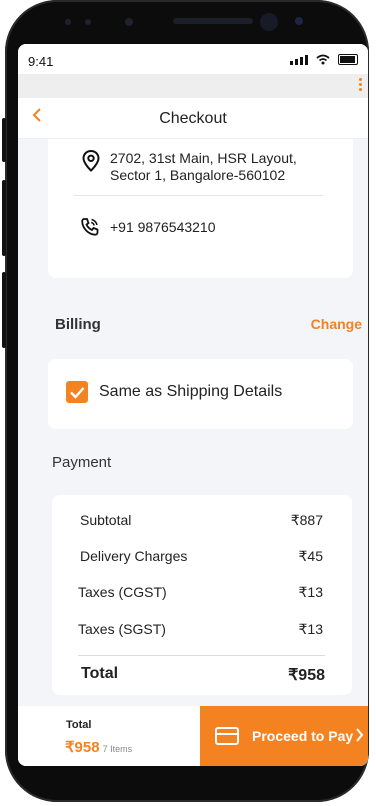  I want to click on status-bar: 9:41, so click(193, 59).